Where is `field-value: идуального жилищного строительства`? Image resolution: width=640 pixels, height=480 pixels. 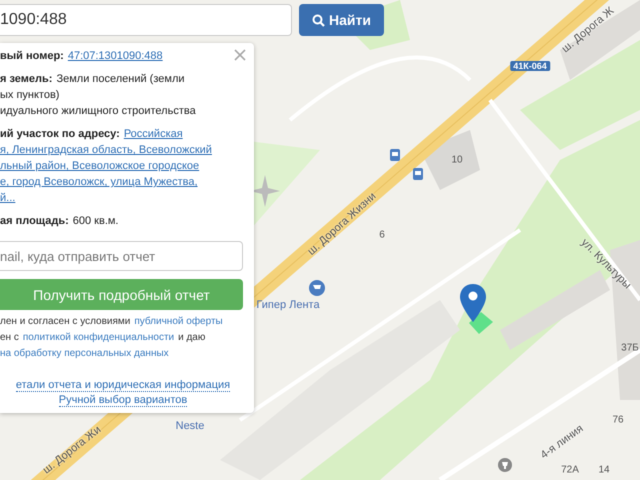 field-value: идуального жилищного строительства is located at coordinates (98, 111).